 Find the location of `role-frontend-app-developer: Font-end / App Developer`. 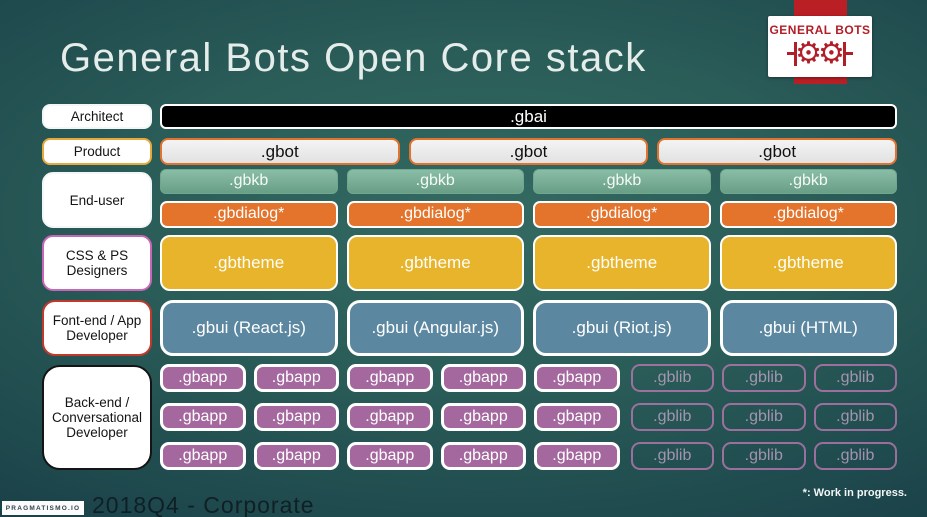

role-frontend-app-developer: Font-end / App Developer is located at coordinates (97, 328).